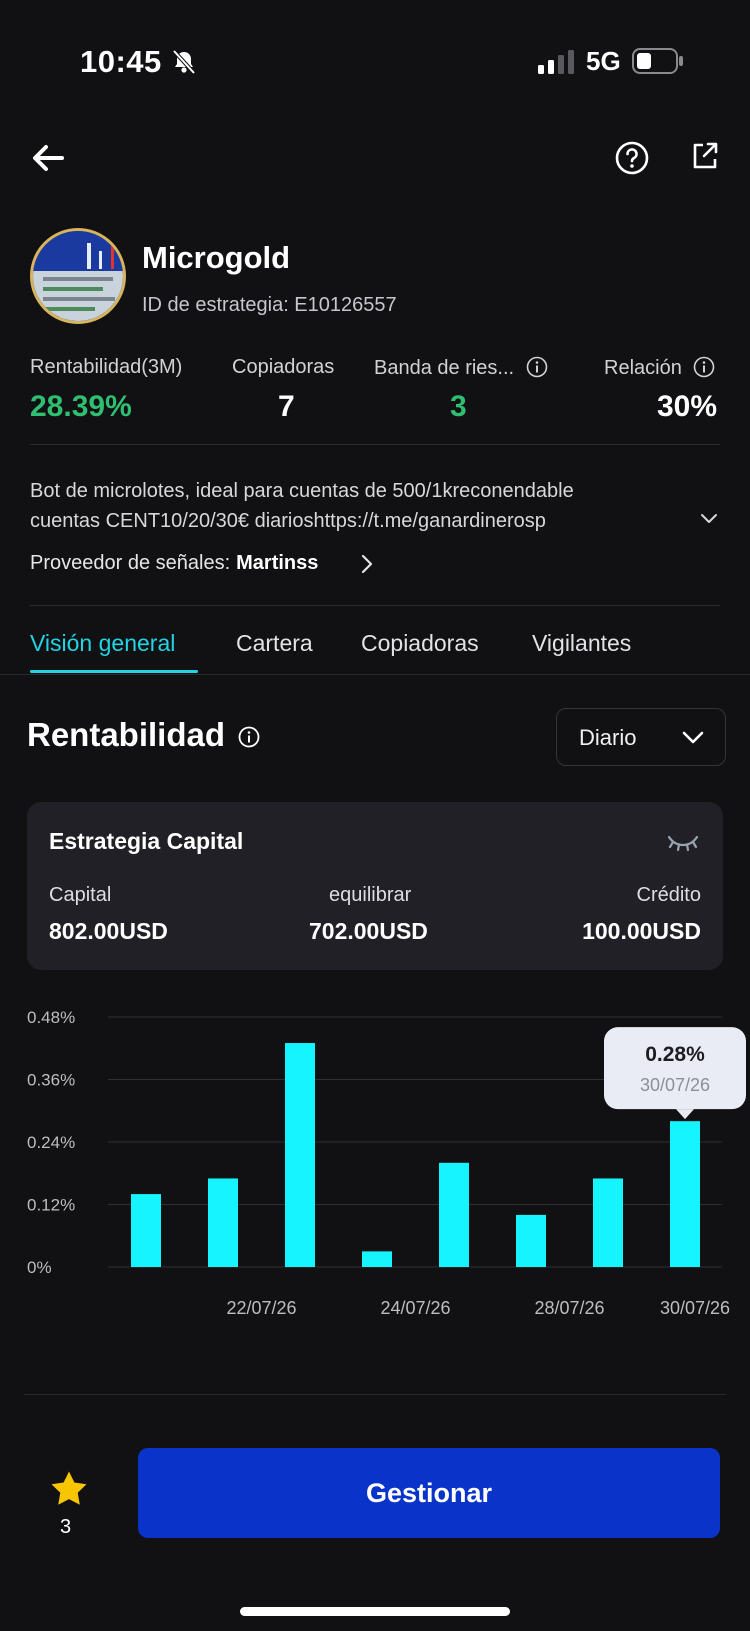 Image resolution: width=750 pixels, height=1631 pixels. Describe the element at coordinates (458, 406) in the screenshot. I see `stat-value-risk: 3` at that location.